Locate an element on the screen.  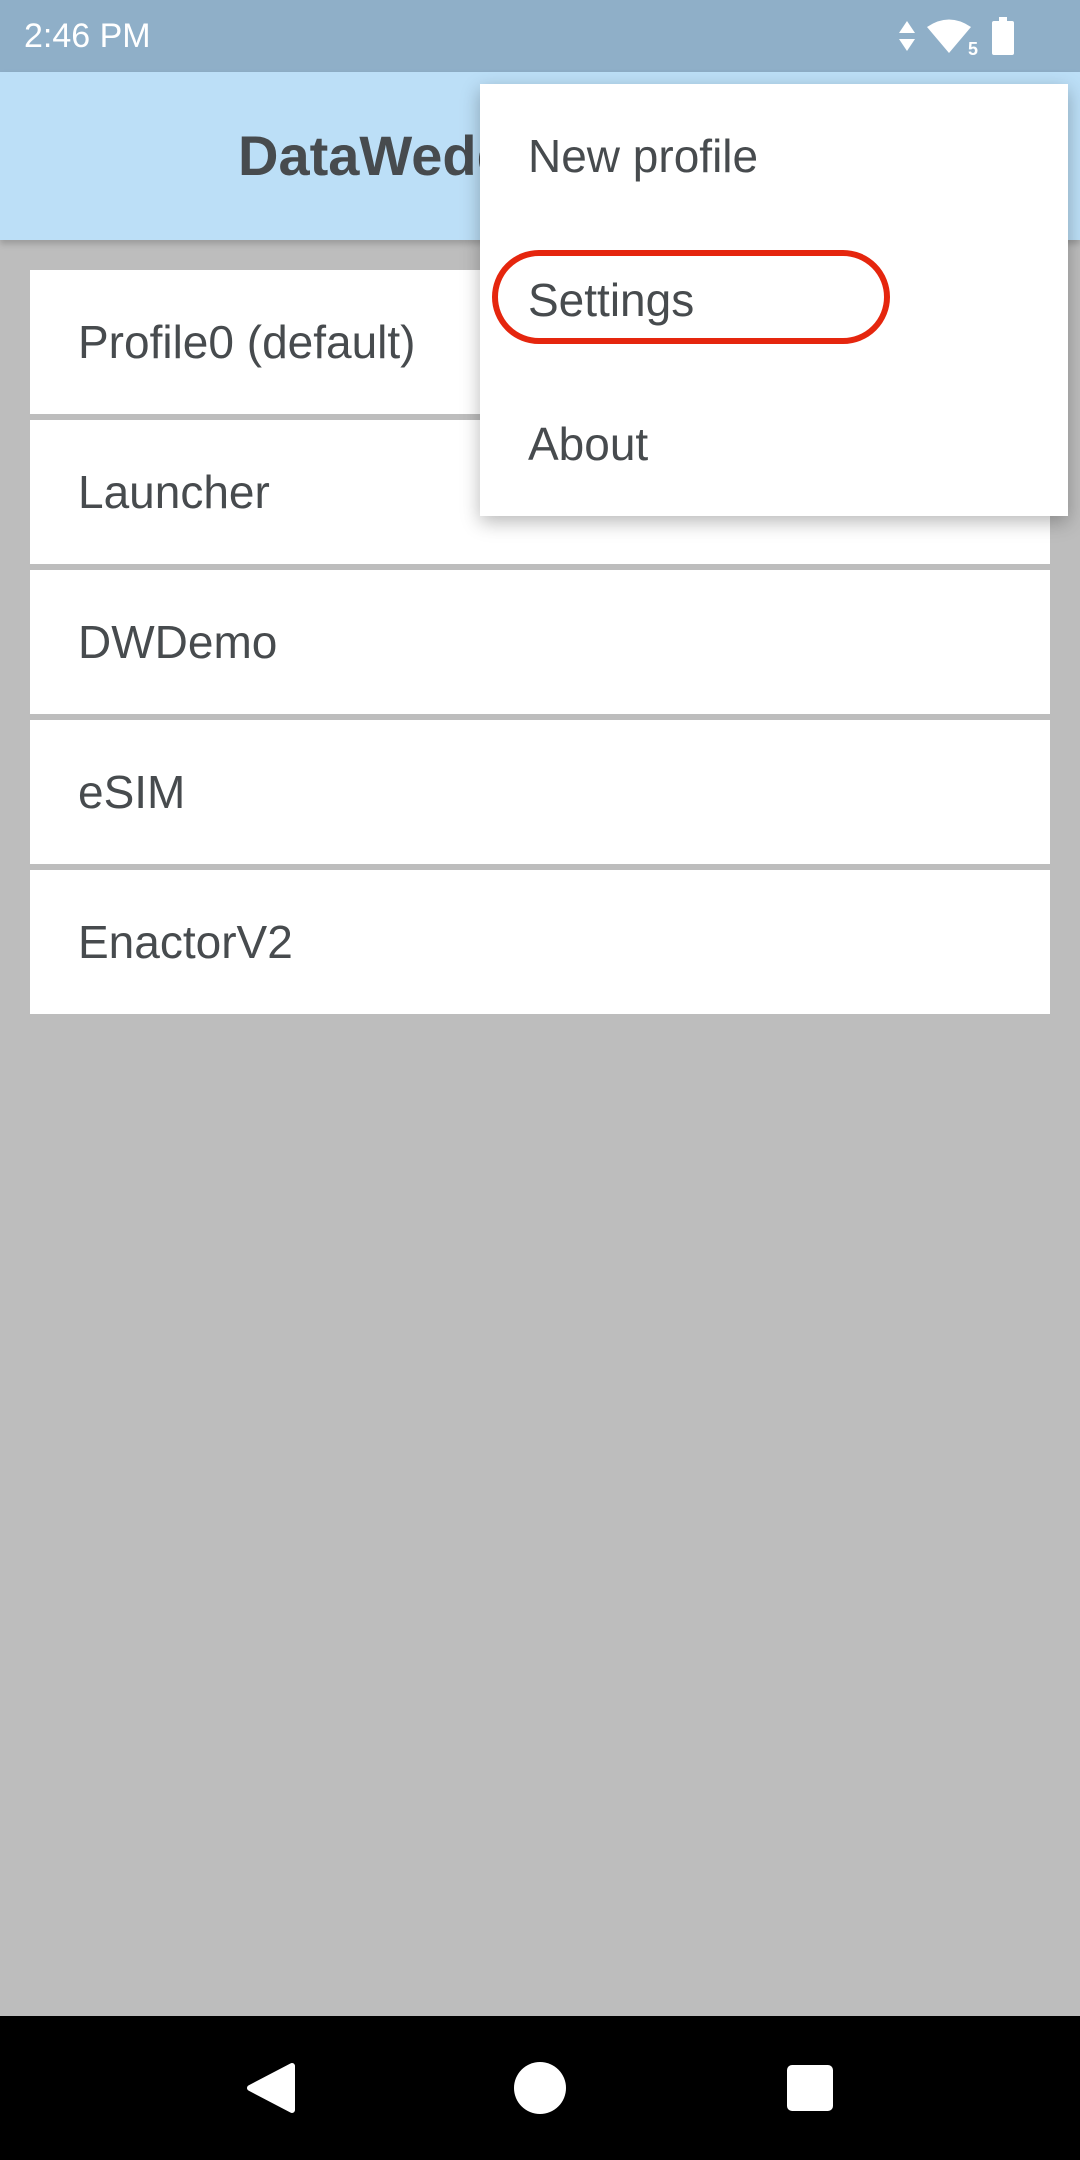
navigation-bar is located at coordinates (540, 2088).